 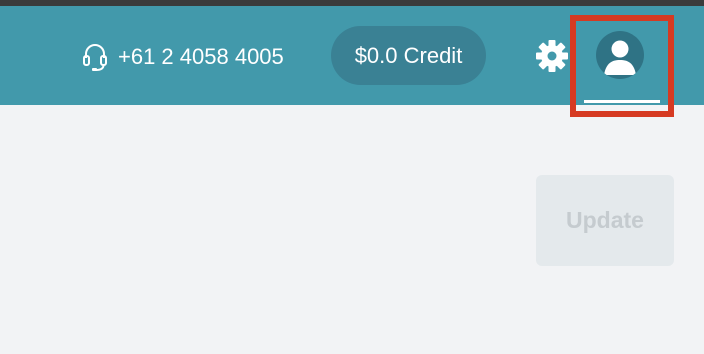 I want to click on user-avatar-icon, so click(x=620, y=55).